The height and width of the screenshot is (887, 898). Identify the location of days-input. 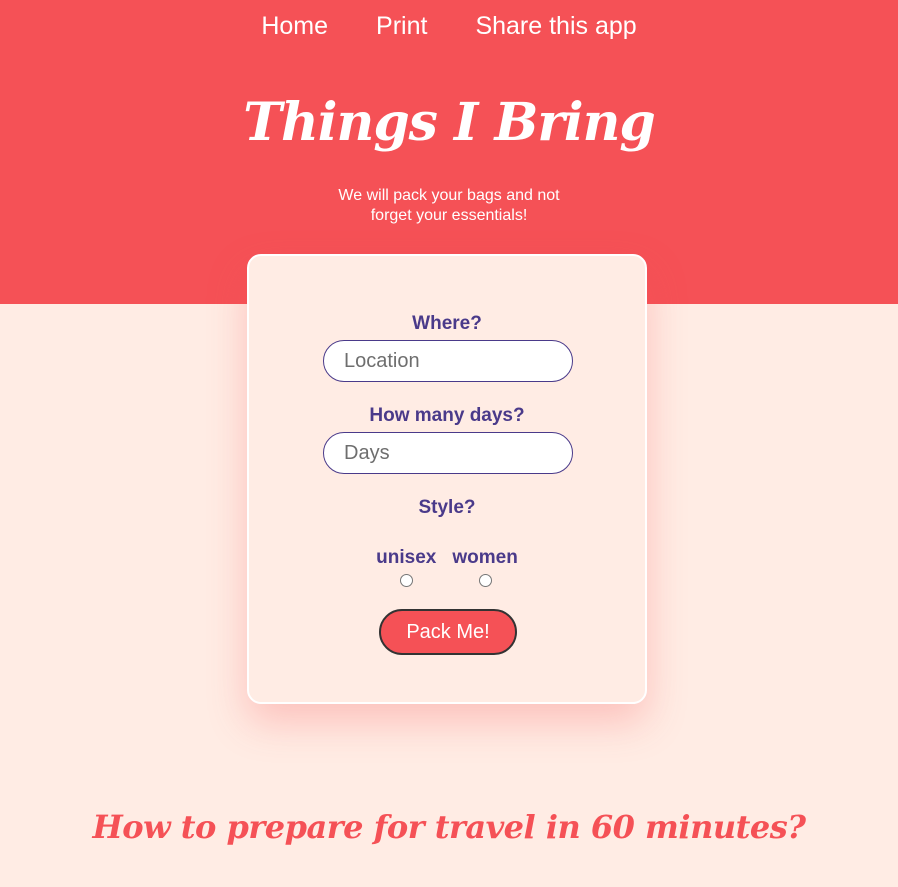
(448, 453).